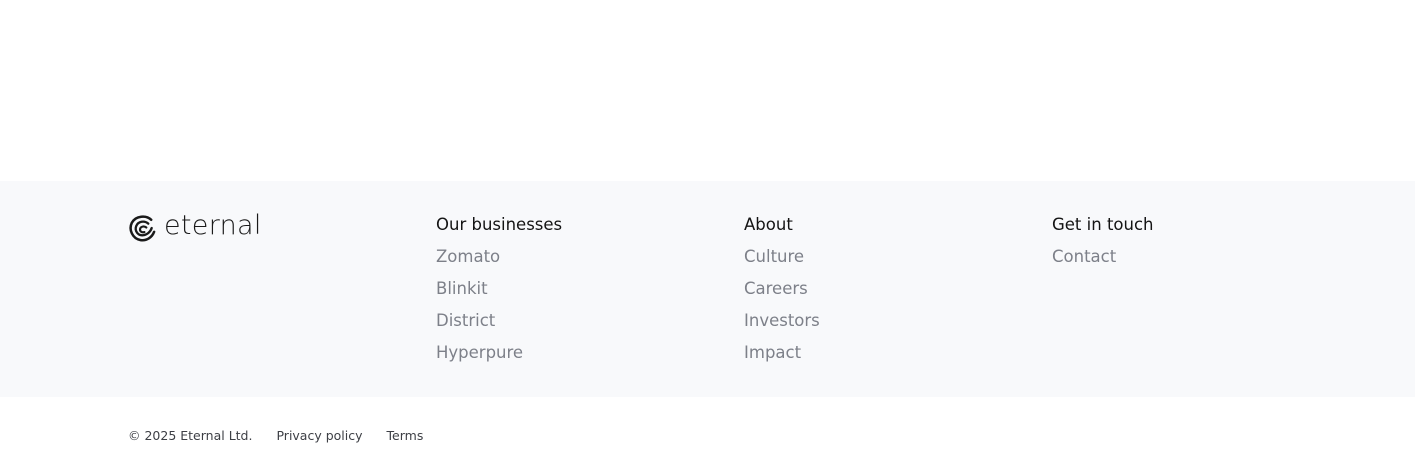 This screenshot has width=1415, height=465. I want to click on footer-link-investors: Investors, so click(782, 321).